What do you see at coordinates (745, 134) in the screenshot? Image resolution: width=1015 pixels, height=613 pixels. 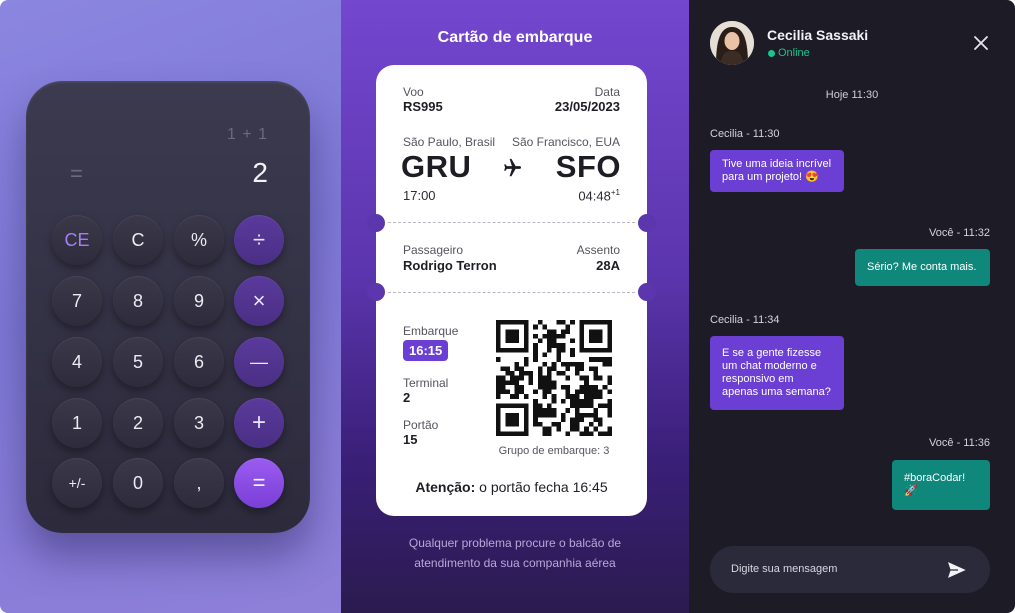 I see `message-meta: Cecilia - 11:30` at bounding box center [745, 134].